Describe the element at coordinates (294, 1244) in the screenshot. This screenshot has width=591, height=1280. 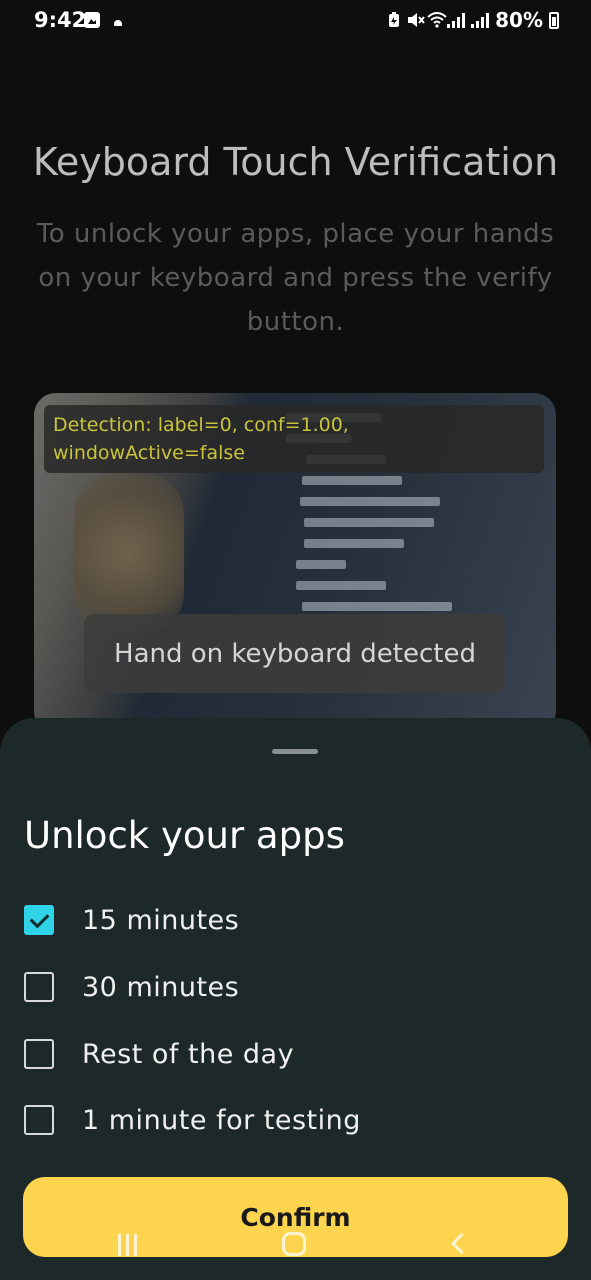
I see `home-icon` at that location.